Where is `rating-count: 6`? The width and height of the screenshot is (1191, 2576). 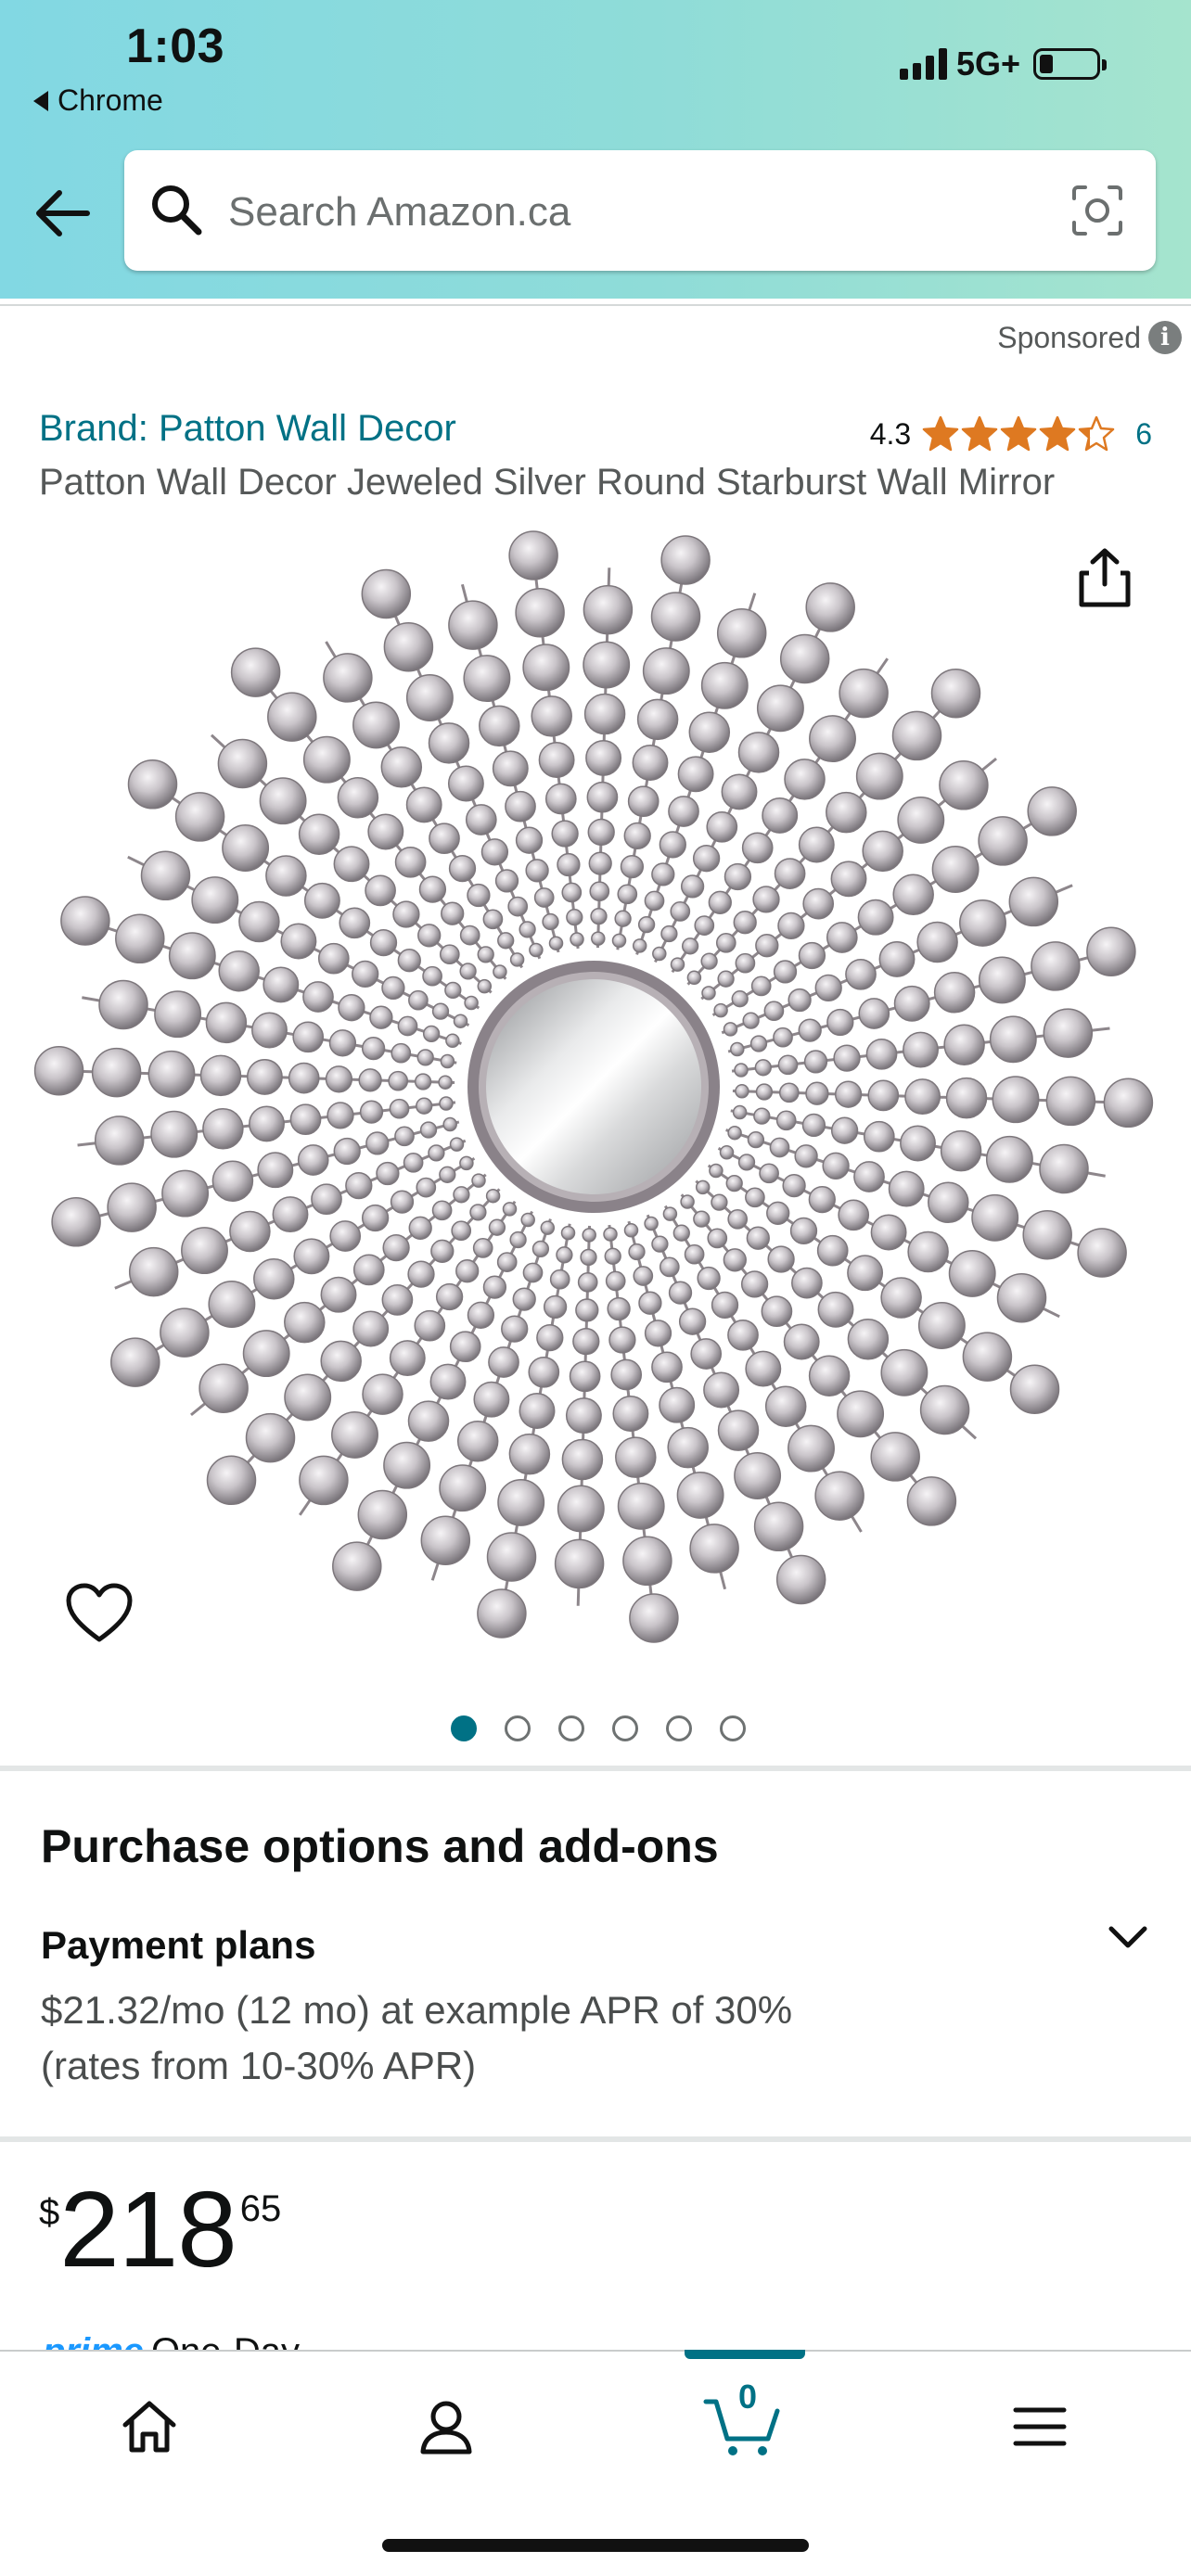 rating-count: 6 is located at coordinates (1143, 433).